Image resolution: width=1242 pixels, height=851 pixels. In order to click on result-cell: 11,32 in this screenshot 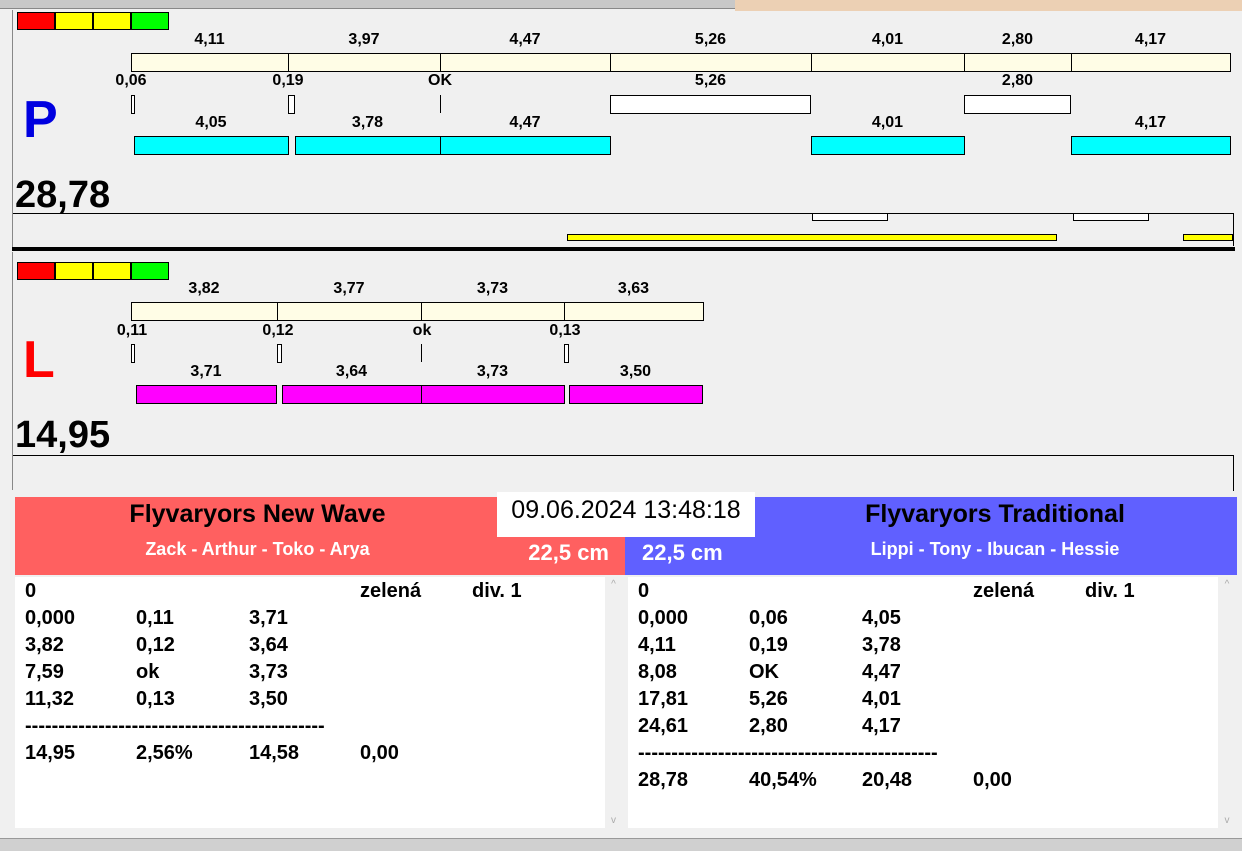, I will do `click(49, 699)`.